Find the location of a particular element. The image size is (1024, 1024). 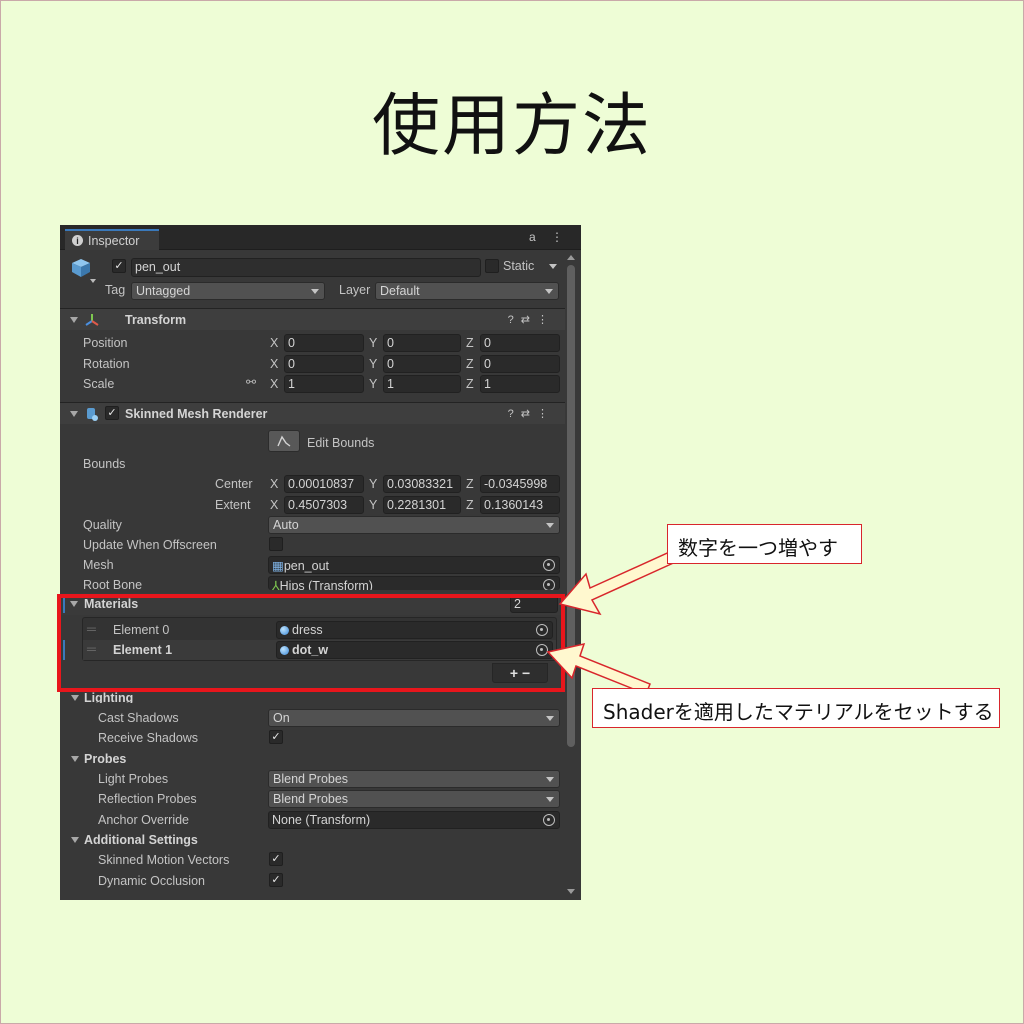

light-probes-value: Blend Probes is located at coordinates (311, 779).